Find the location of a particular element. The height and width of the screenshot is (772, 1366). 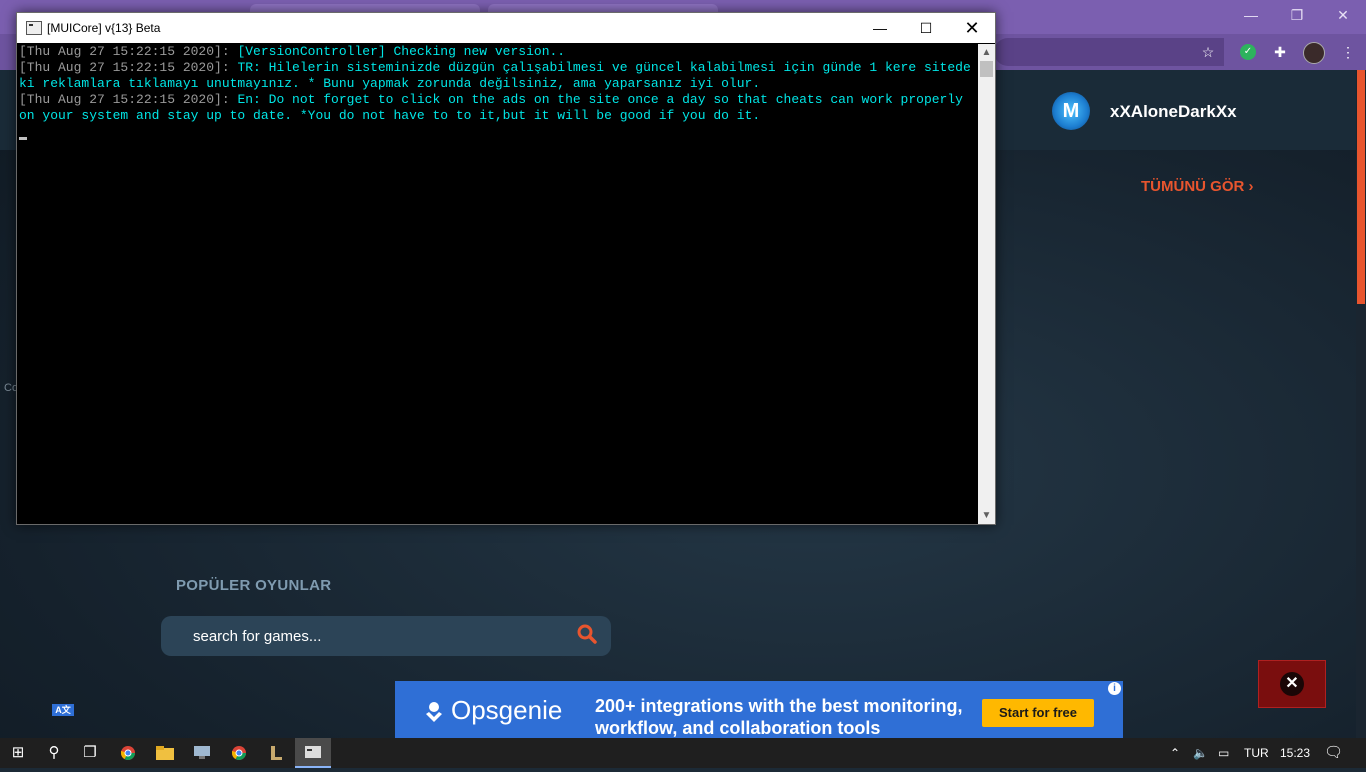

input-language: TUR is located at coordinates (1256, 753).